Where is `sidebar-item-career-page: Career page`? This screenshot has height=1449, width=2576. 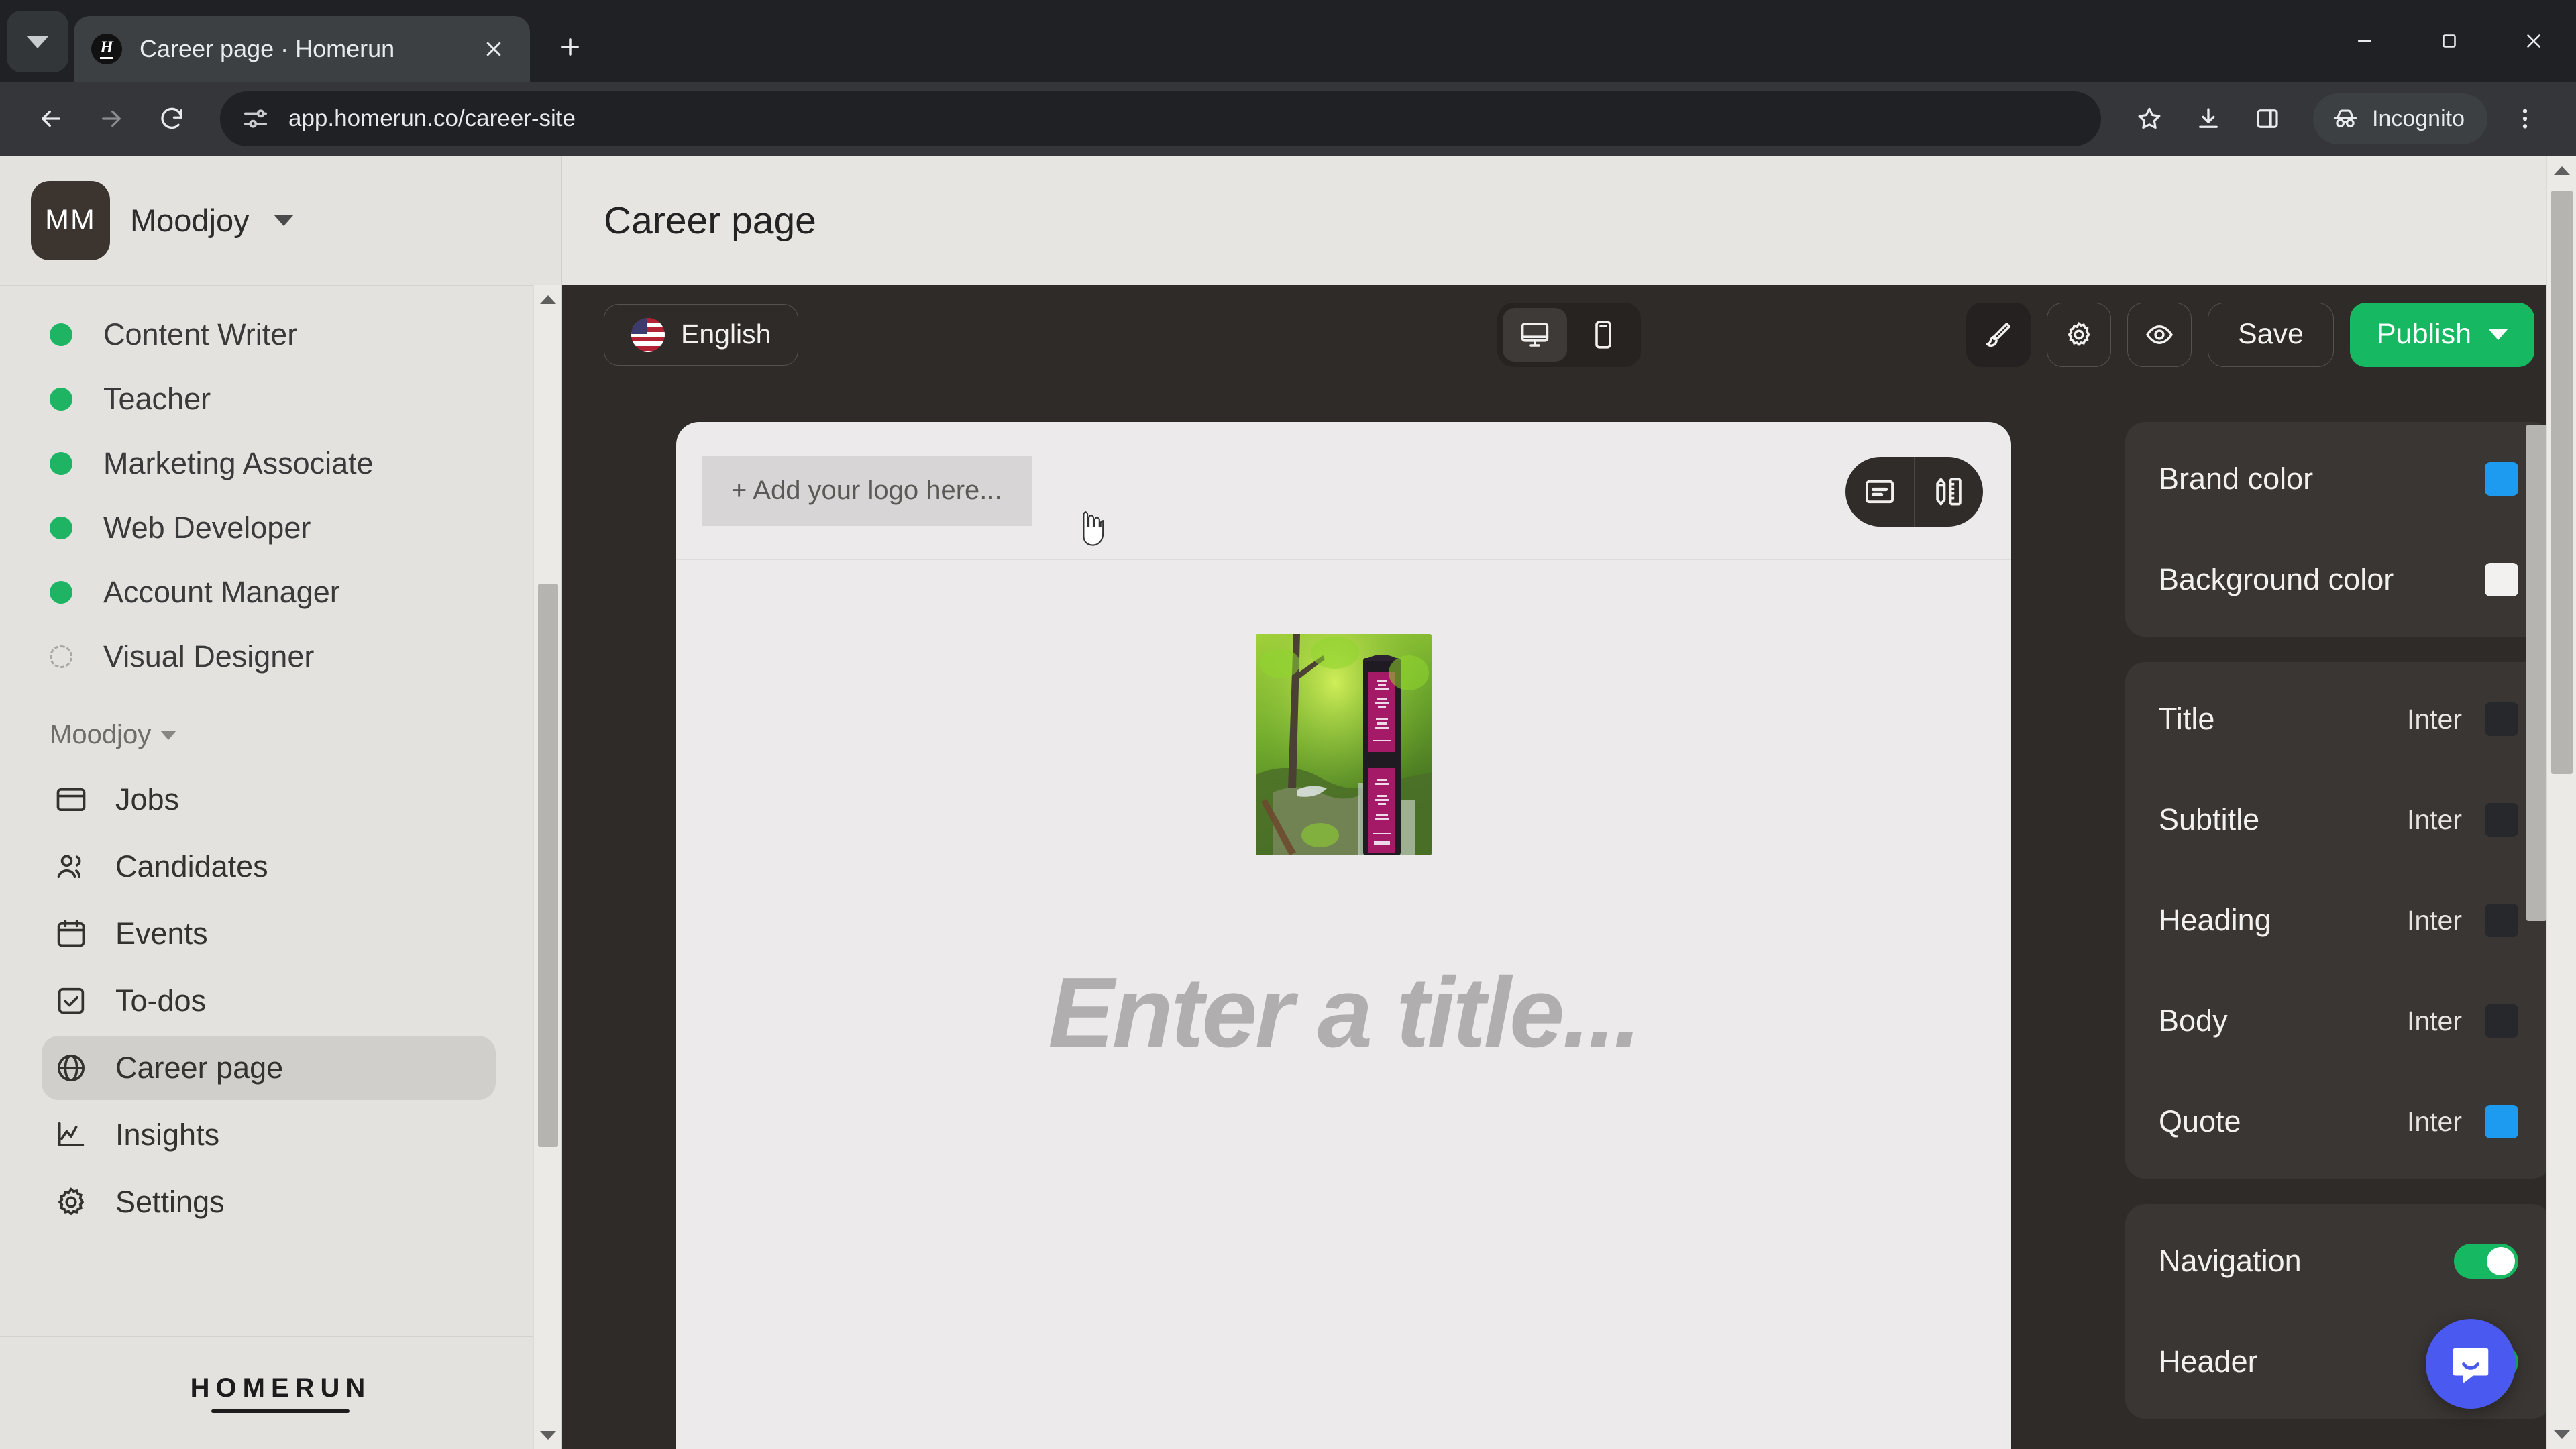 sidebar-item-career-page: Career page is located at coordinates (269, 1068).